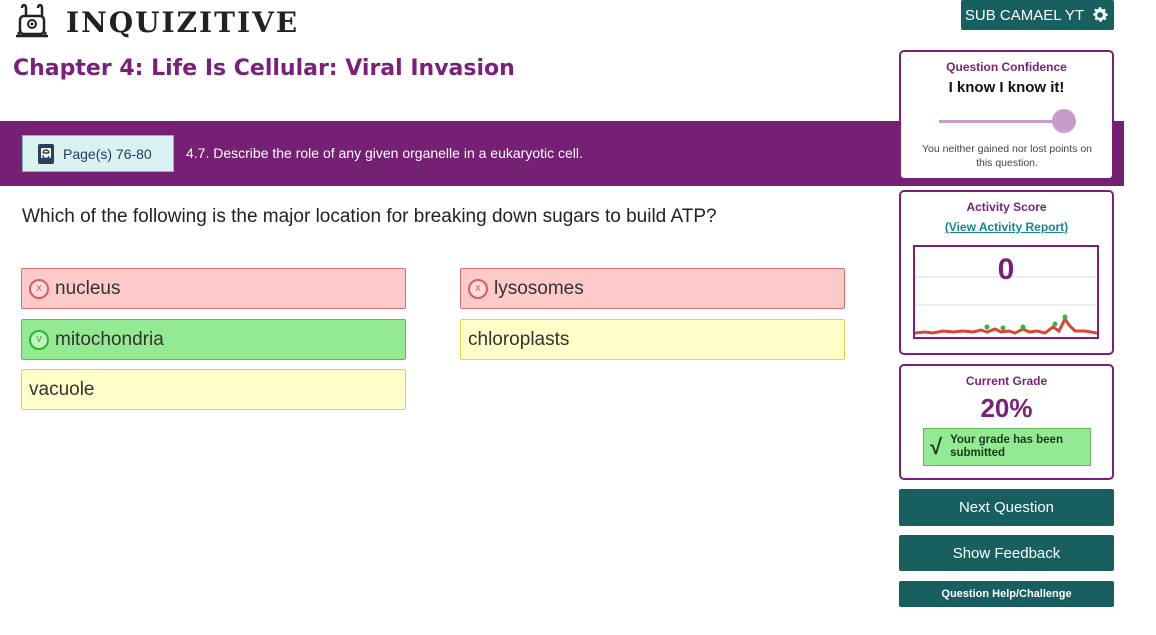 The image size is (1156, 635). I want to click on show-feedback-button: Show Feedback, so click(1006, 553).